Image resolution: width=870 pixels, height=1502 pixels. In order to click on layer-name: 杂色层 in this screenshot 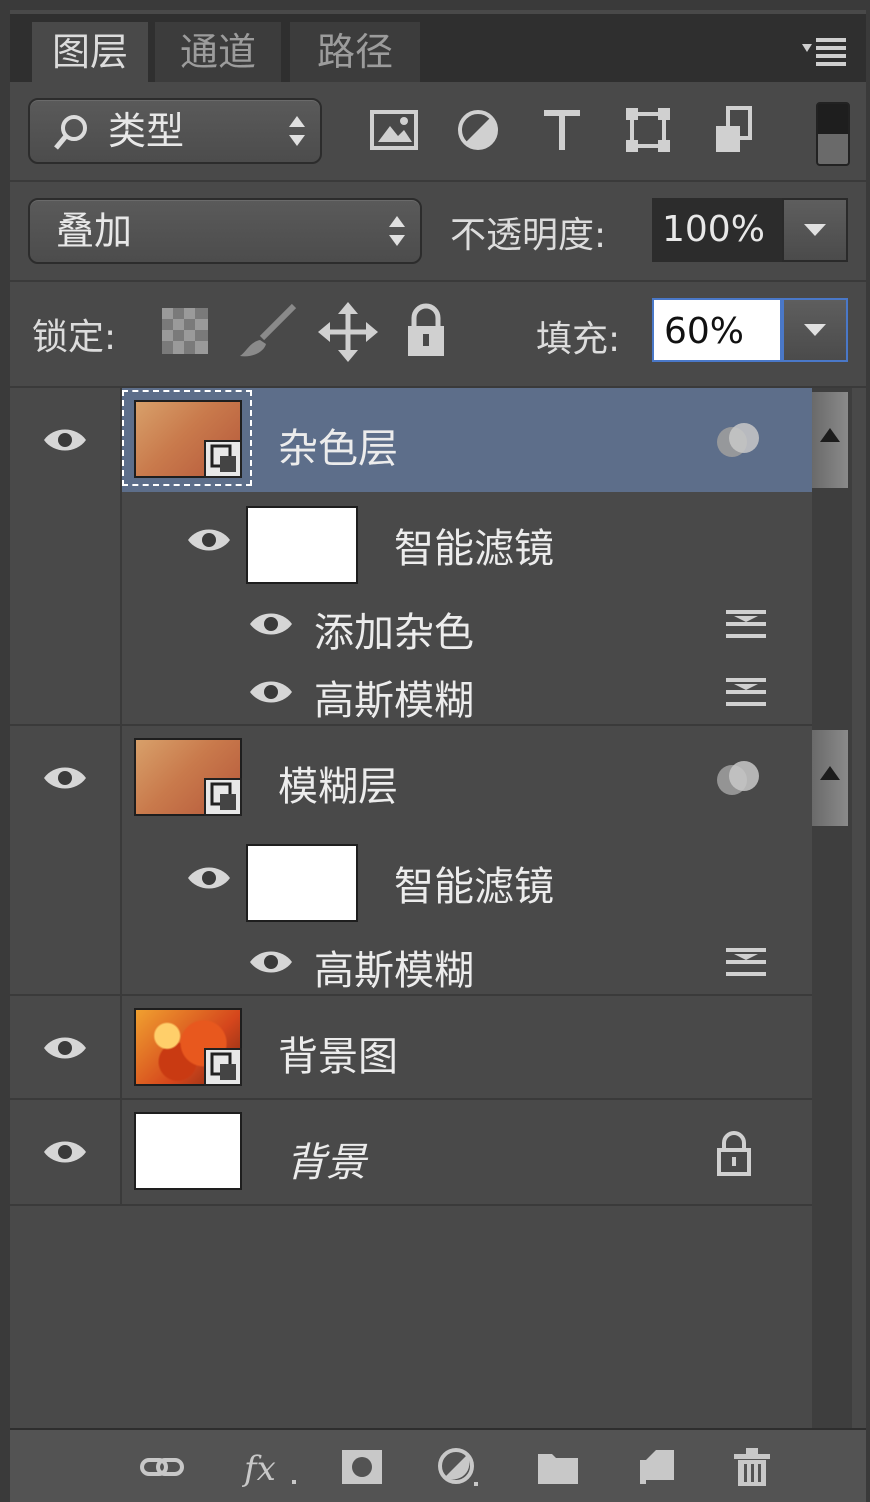, I will do `click(338, 445)`.